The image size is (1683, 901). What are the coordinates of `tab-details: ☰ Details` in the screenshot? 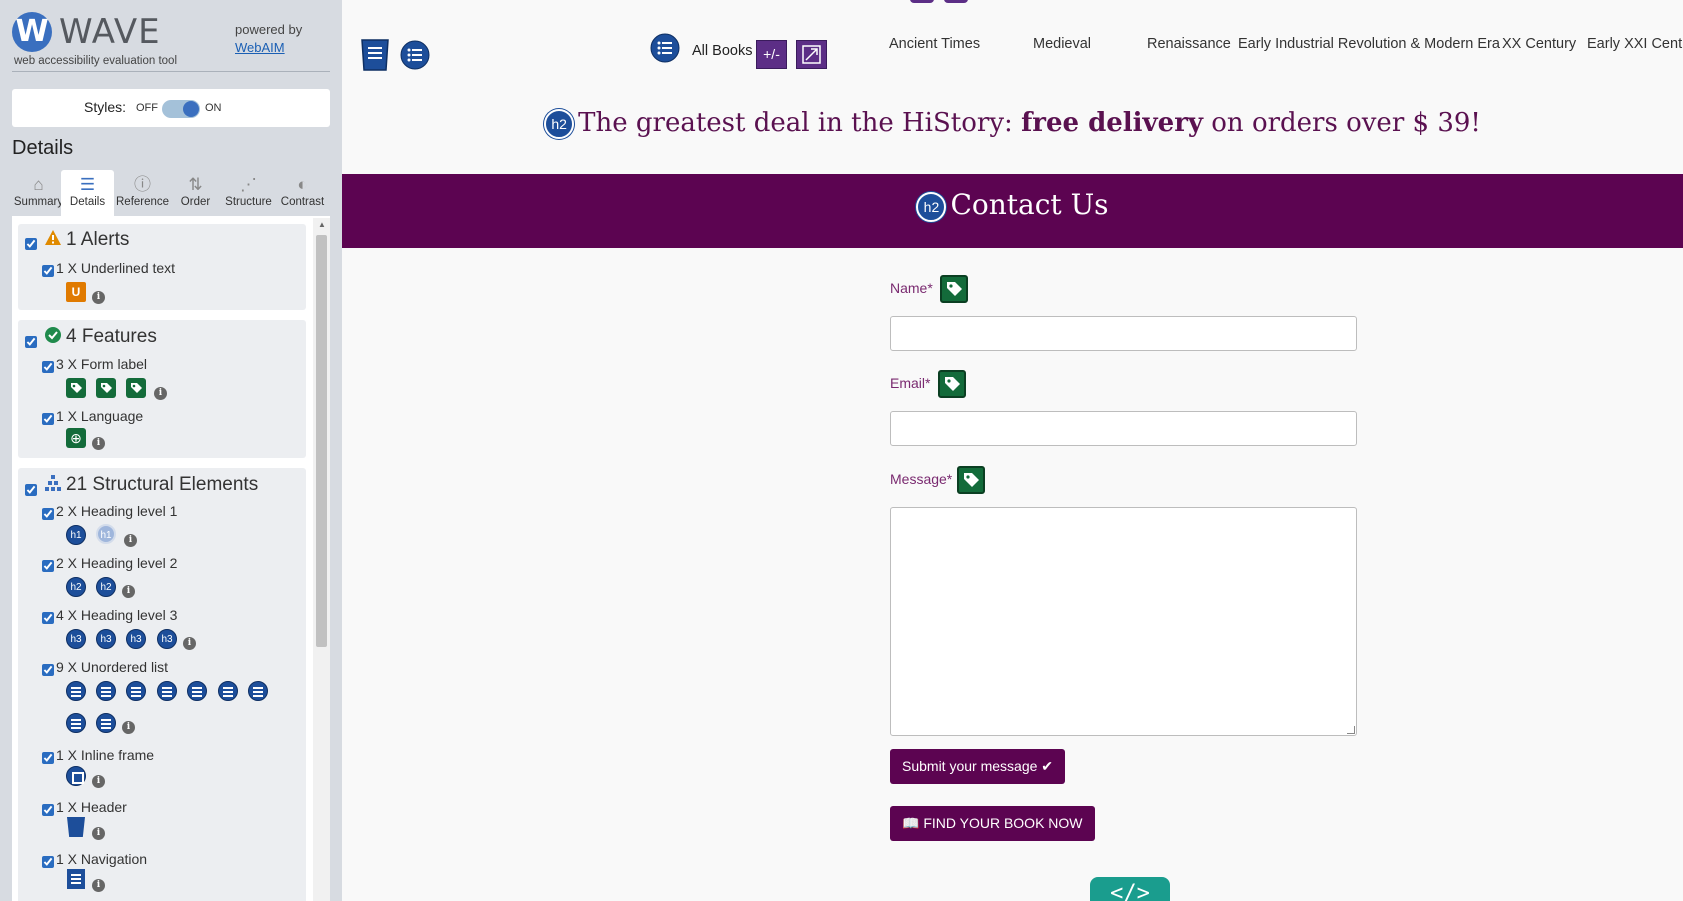 It's located at (87, 193).